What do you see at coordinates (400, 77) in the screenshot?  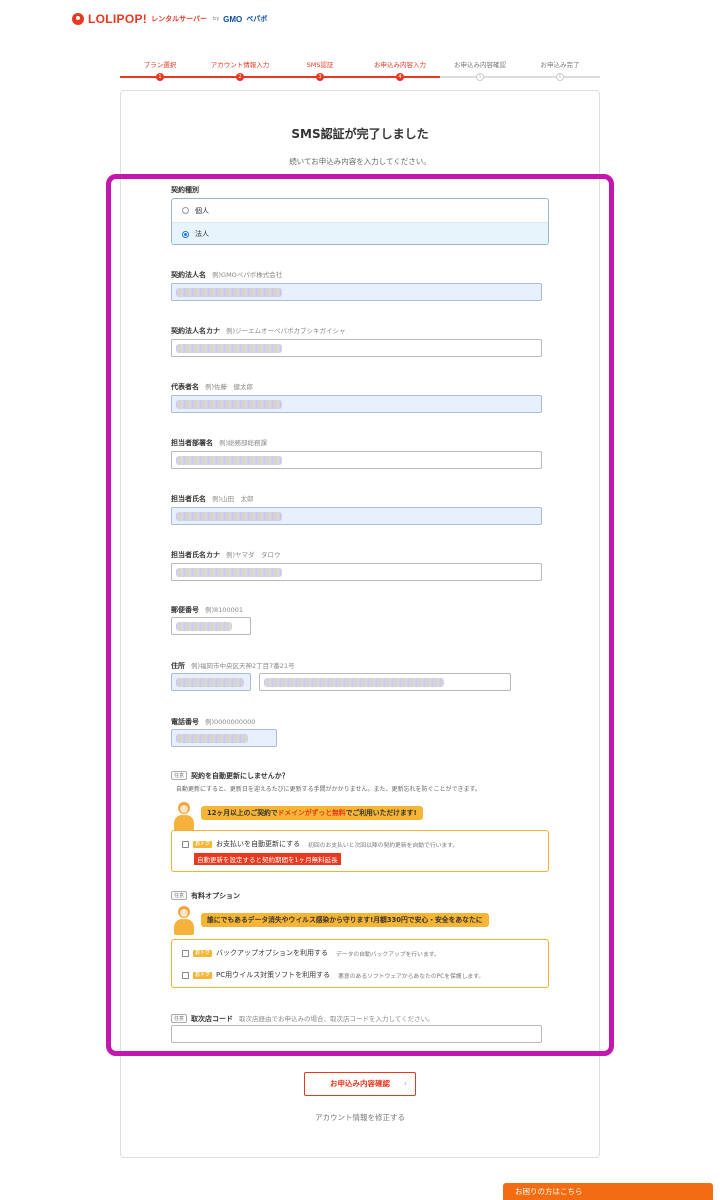 I see `step-number: 4` at bounding box center [400, 77].